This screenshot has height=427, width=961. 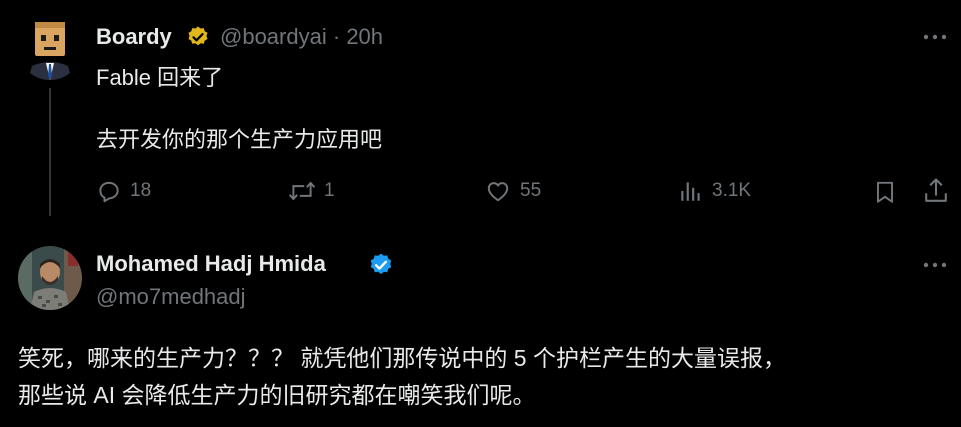 What do you see at coordinates (141, 190) in the screenshot?
I see `reply-count: 18` at bounding box center [141, 190].